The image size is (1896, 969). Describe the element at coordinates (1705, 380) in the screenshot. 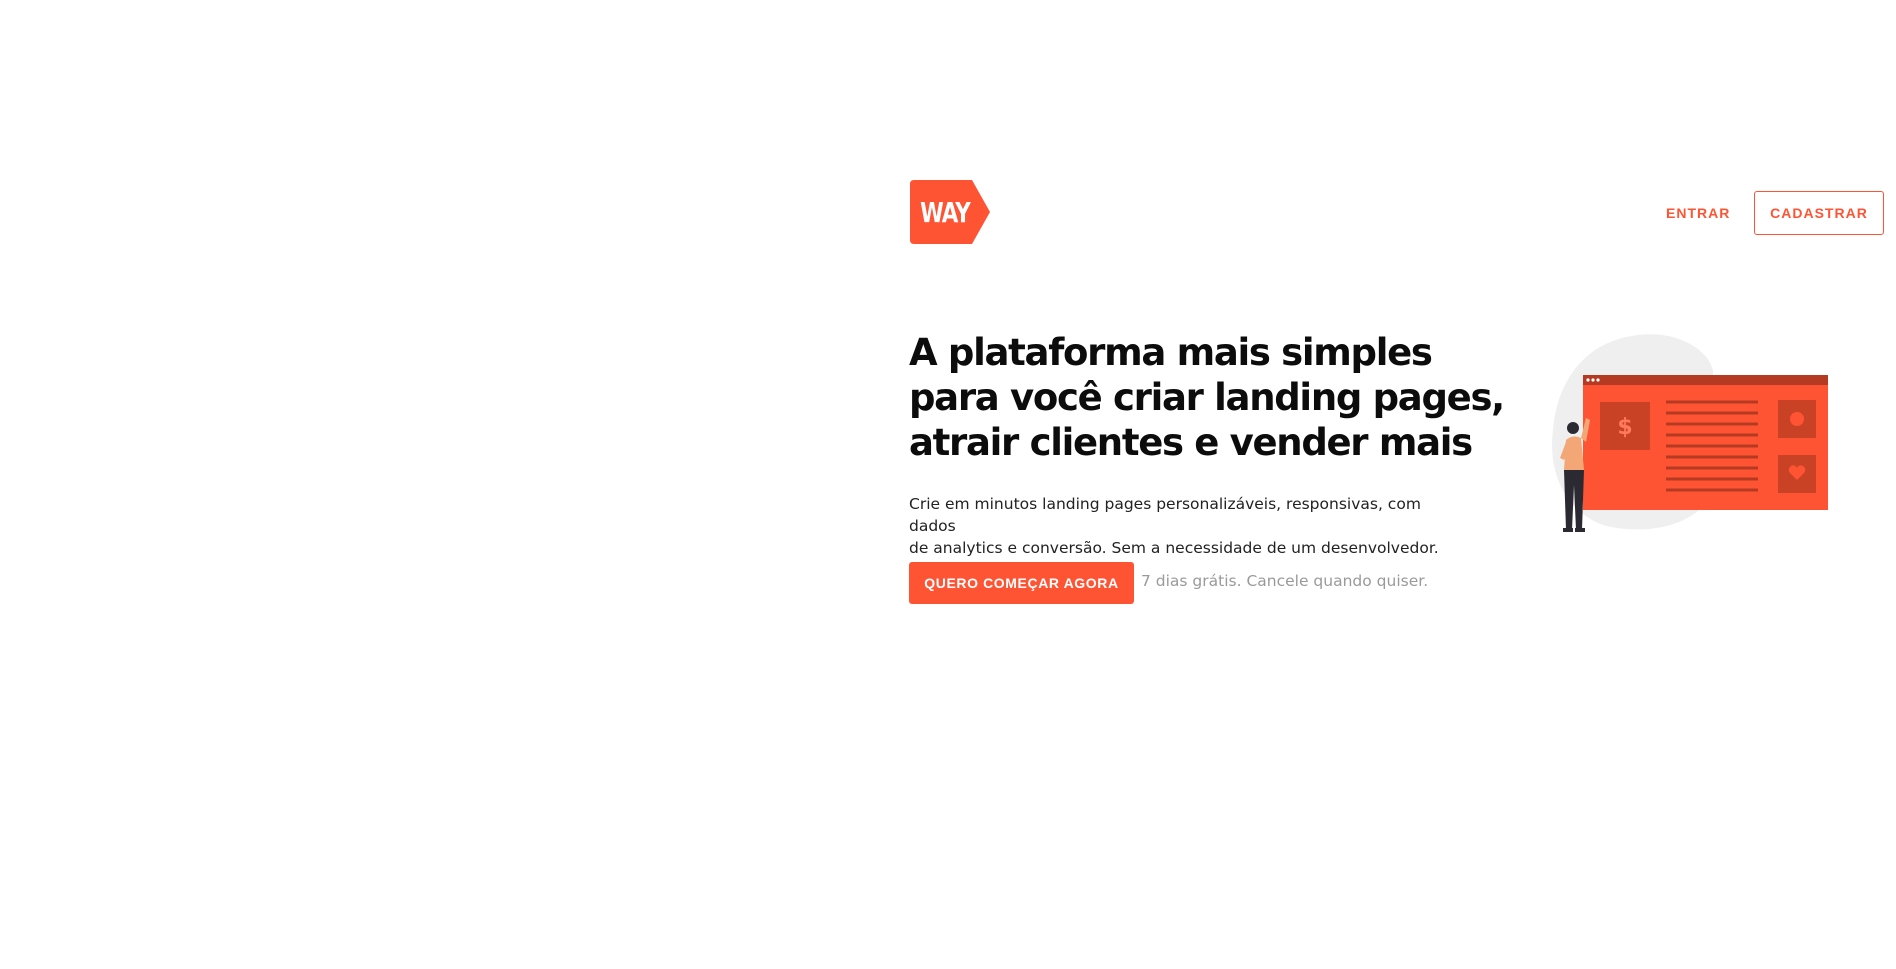

I see `browser-titlebar` at that location.